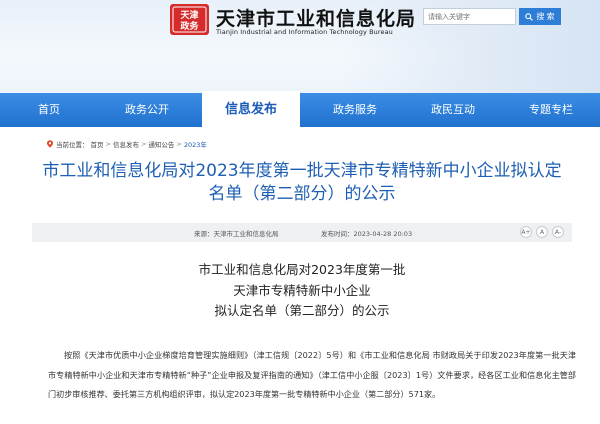 The width and height of the screenshot is (600, 424). I want to click on document-heading-line: 拟认定名单（第二部分）的公示, so click(302, 310).